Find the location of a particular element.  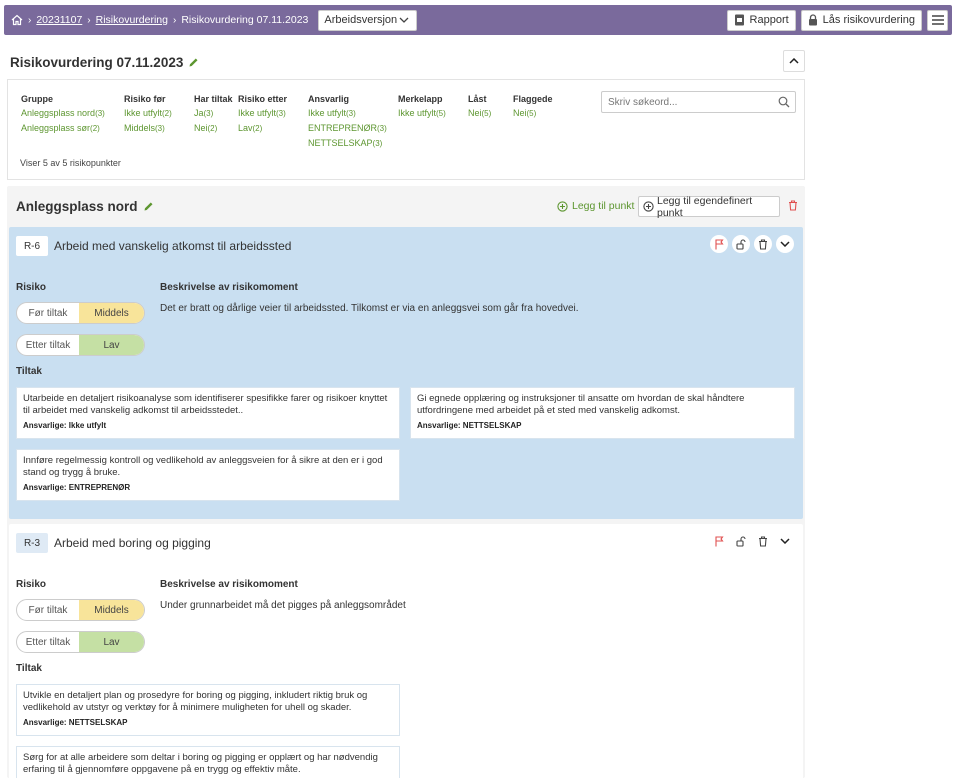

add-custom-point-button: Legg til egendefinert punkt is located at coordinates (709, 206).